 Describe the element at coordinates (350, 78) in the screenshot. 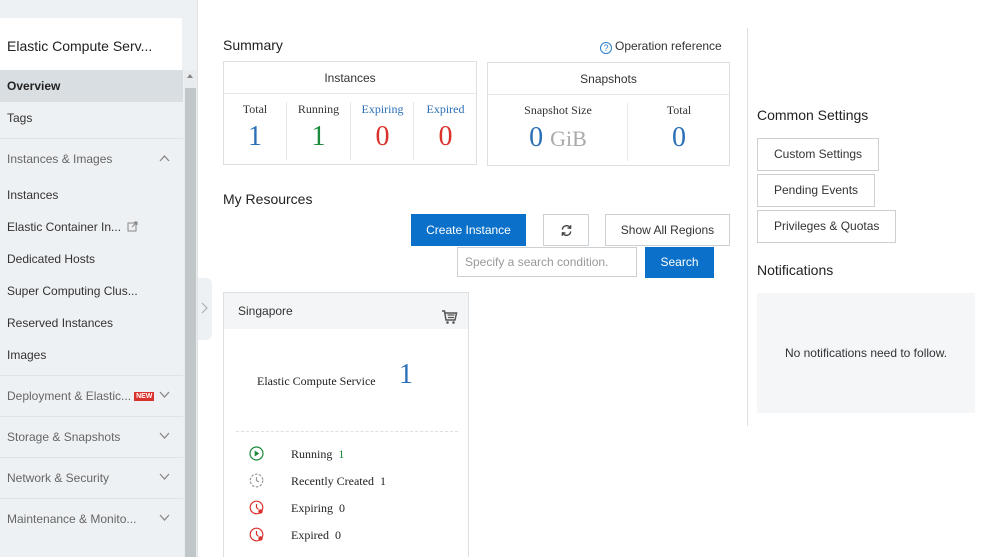

I see `card-header: Instances` at that location.